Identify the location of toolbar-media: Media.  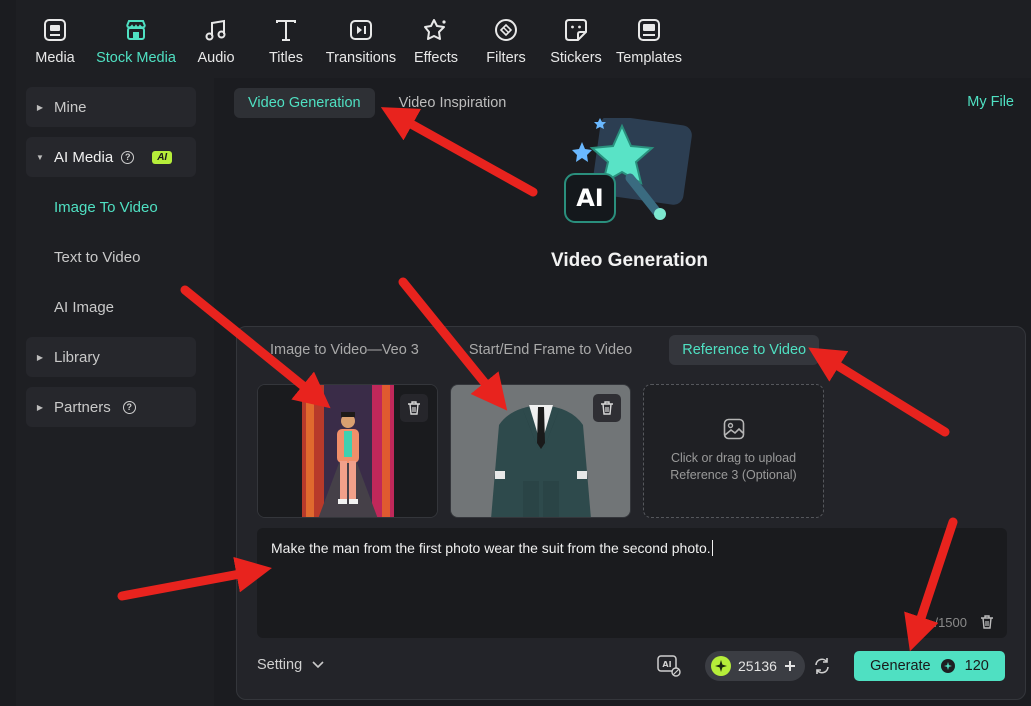
(55, 39).